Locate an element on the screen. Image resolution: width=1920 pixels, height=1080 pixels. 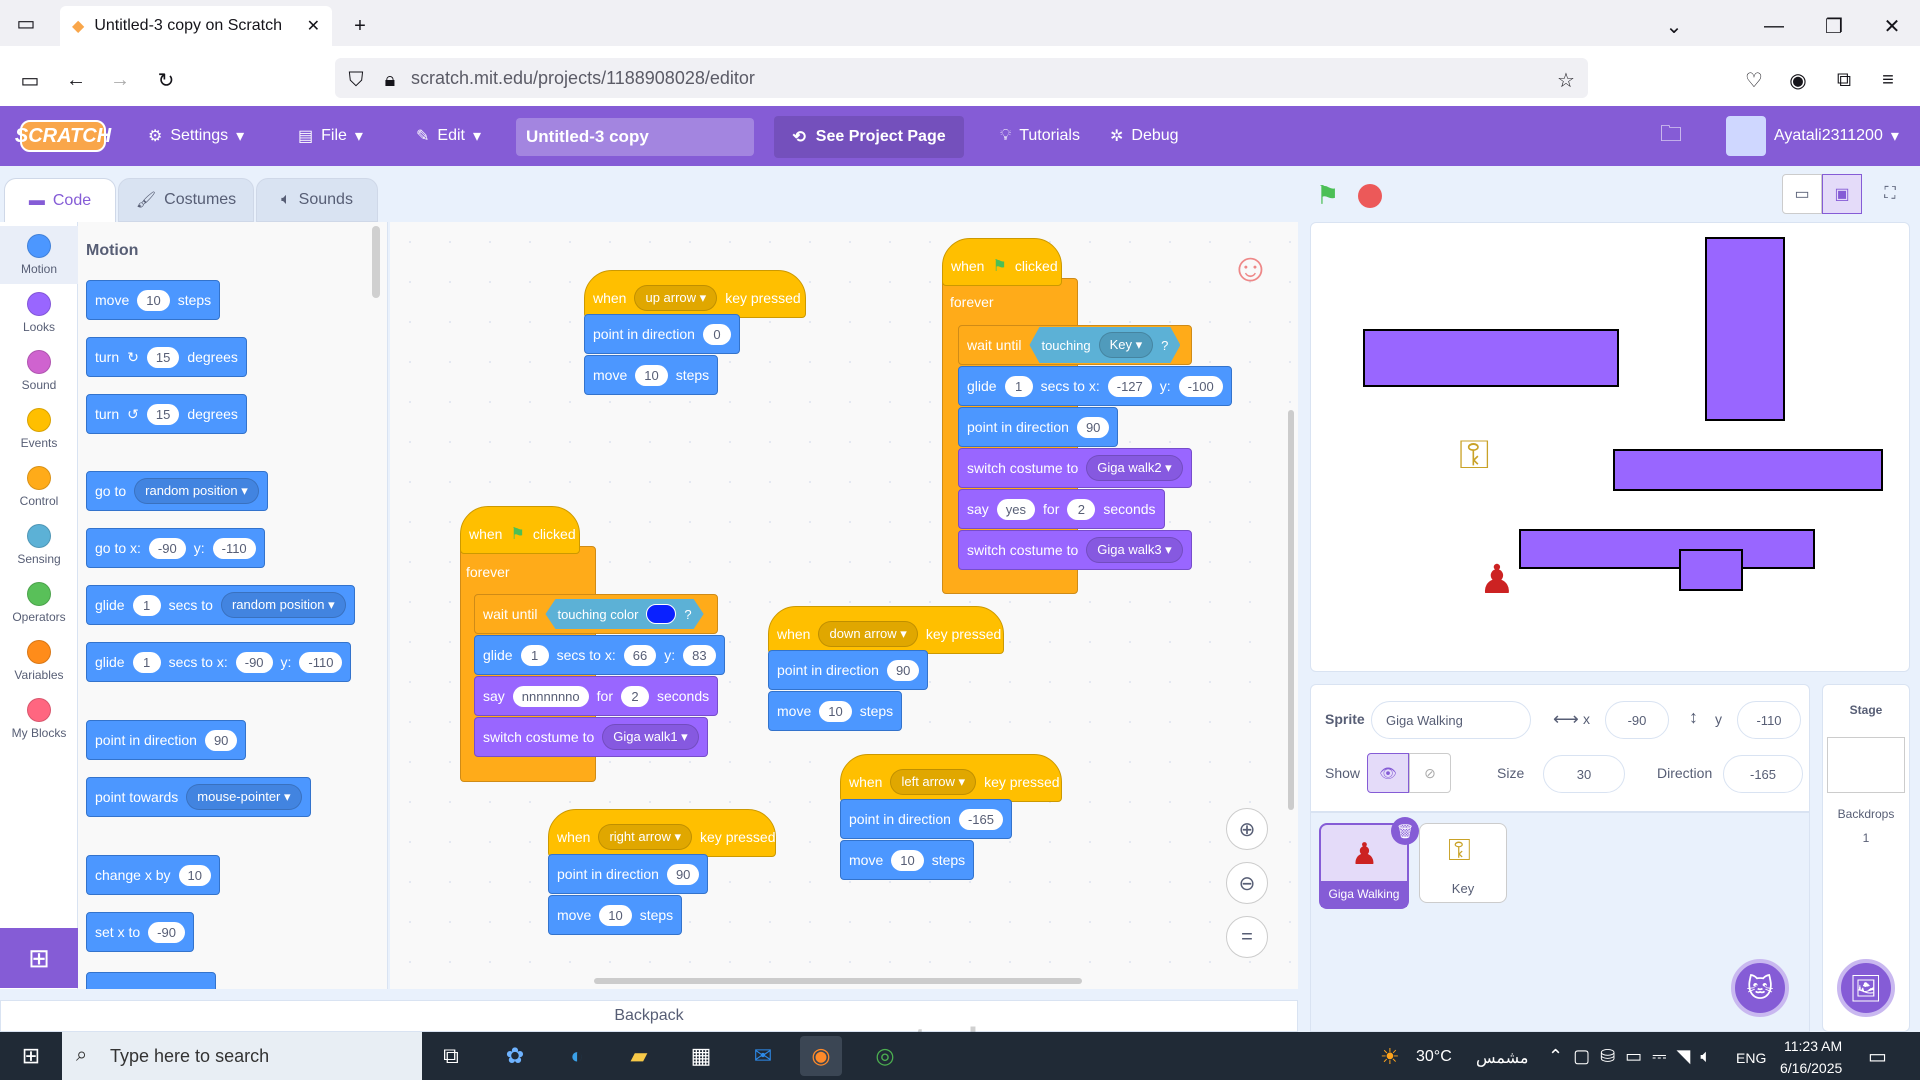
block-go-to: go to random position ▾ is located at coordinates (177, 491).